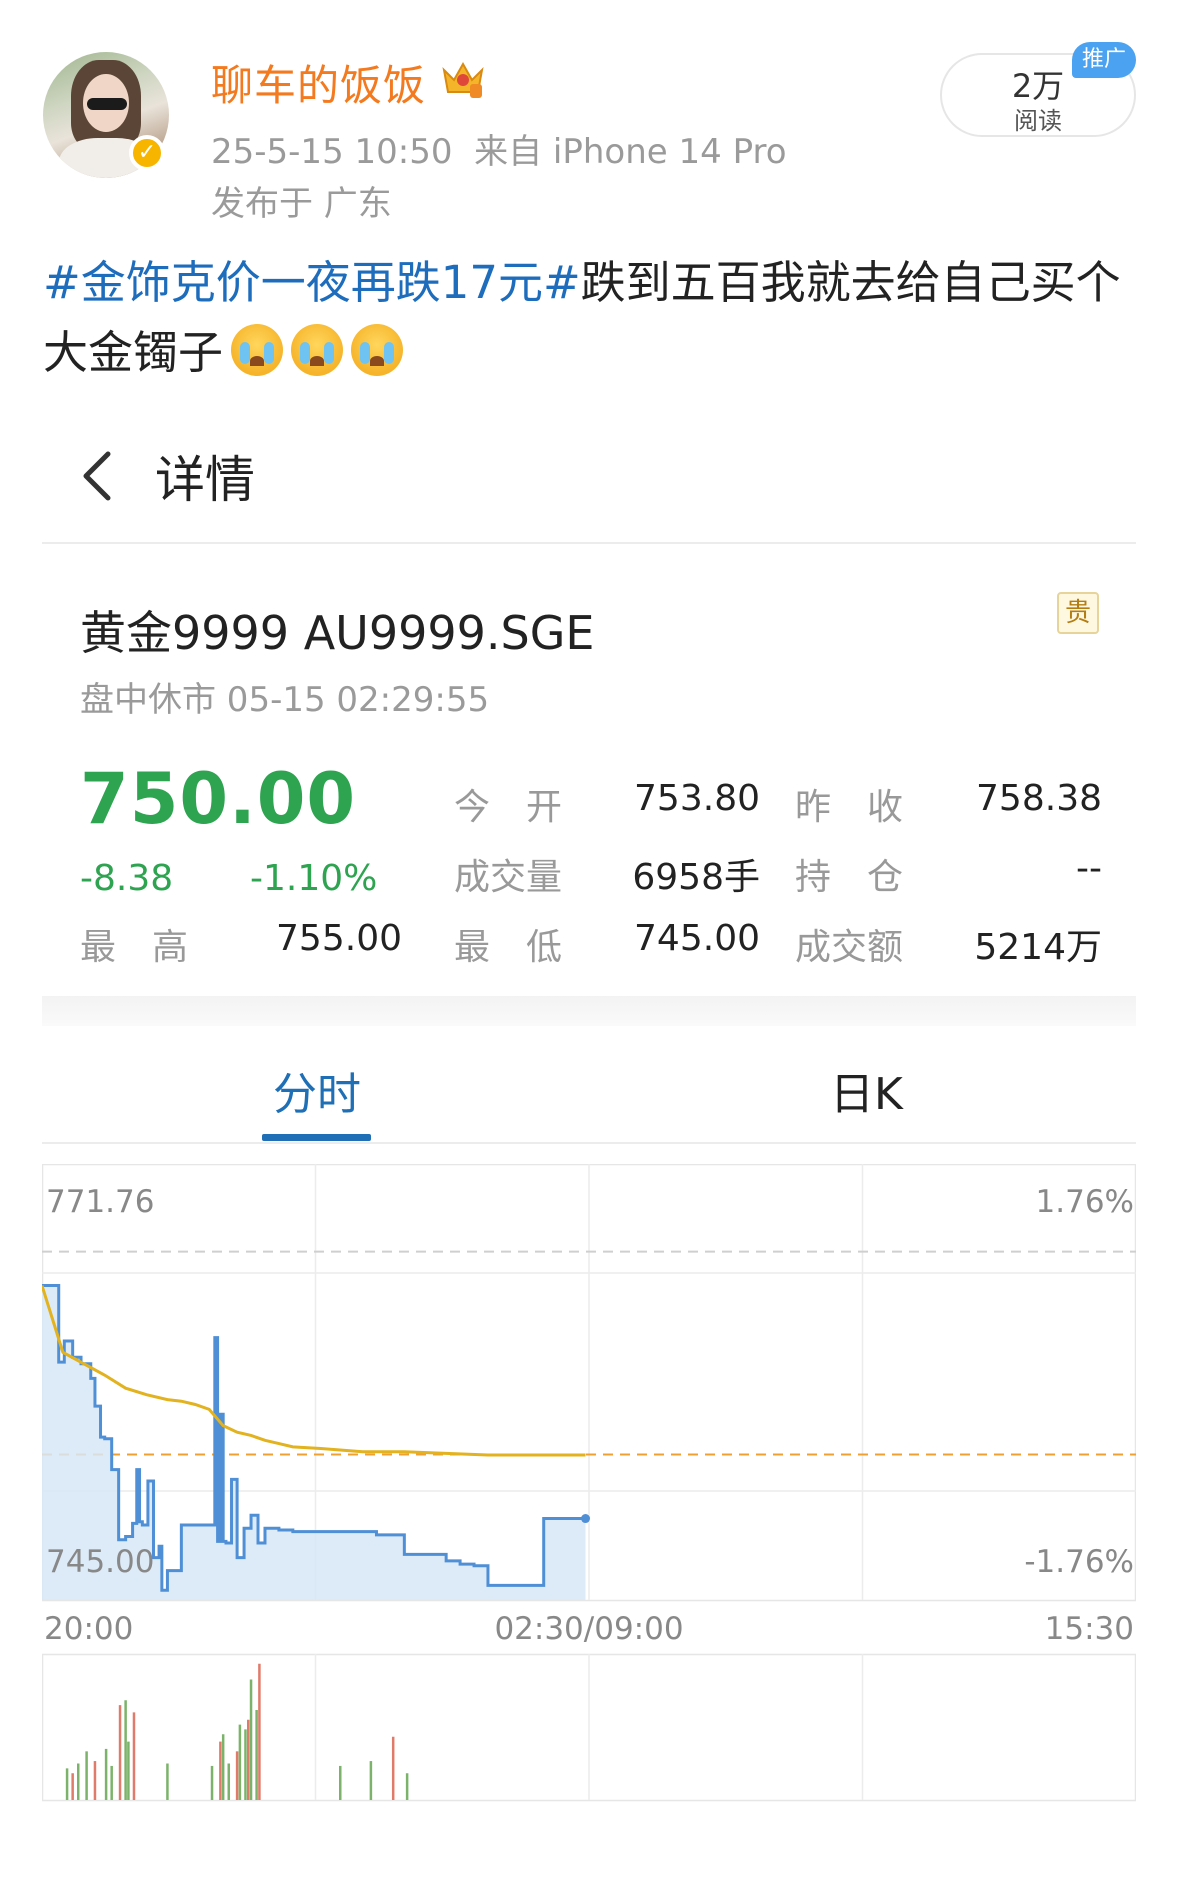 Image resolution: width=1179 pixels, height=1887 pixels. I want to click on quote-label: 最 低, so click(508, 947).